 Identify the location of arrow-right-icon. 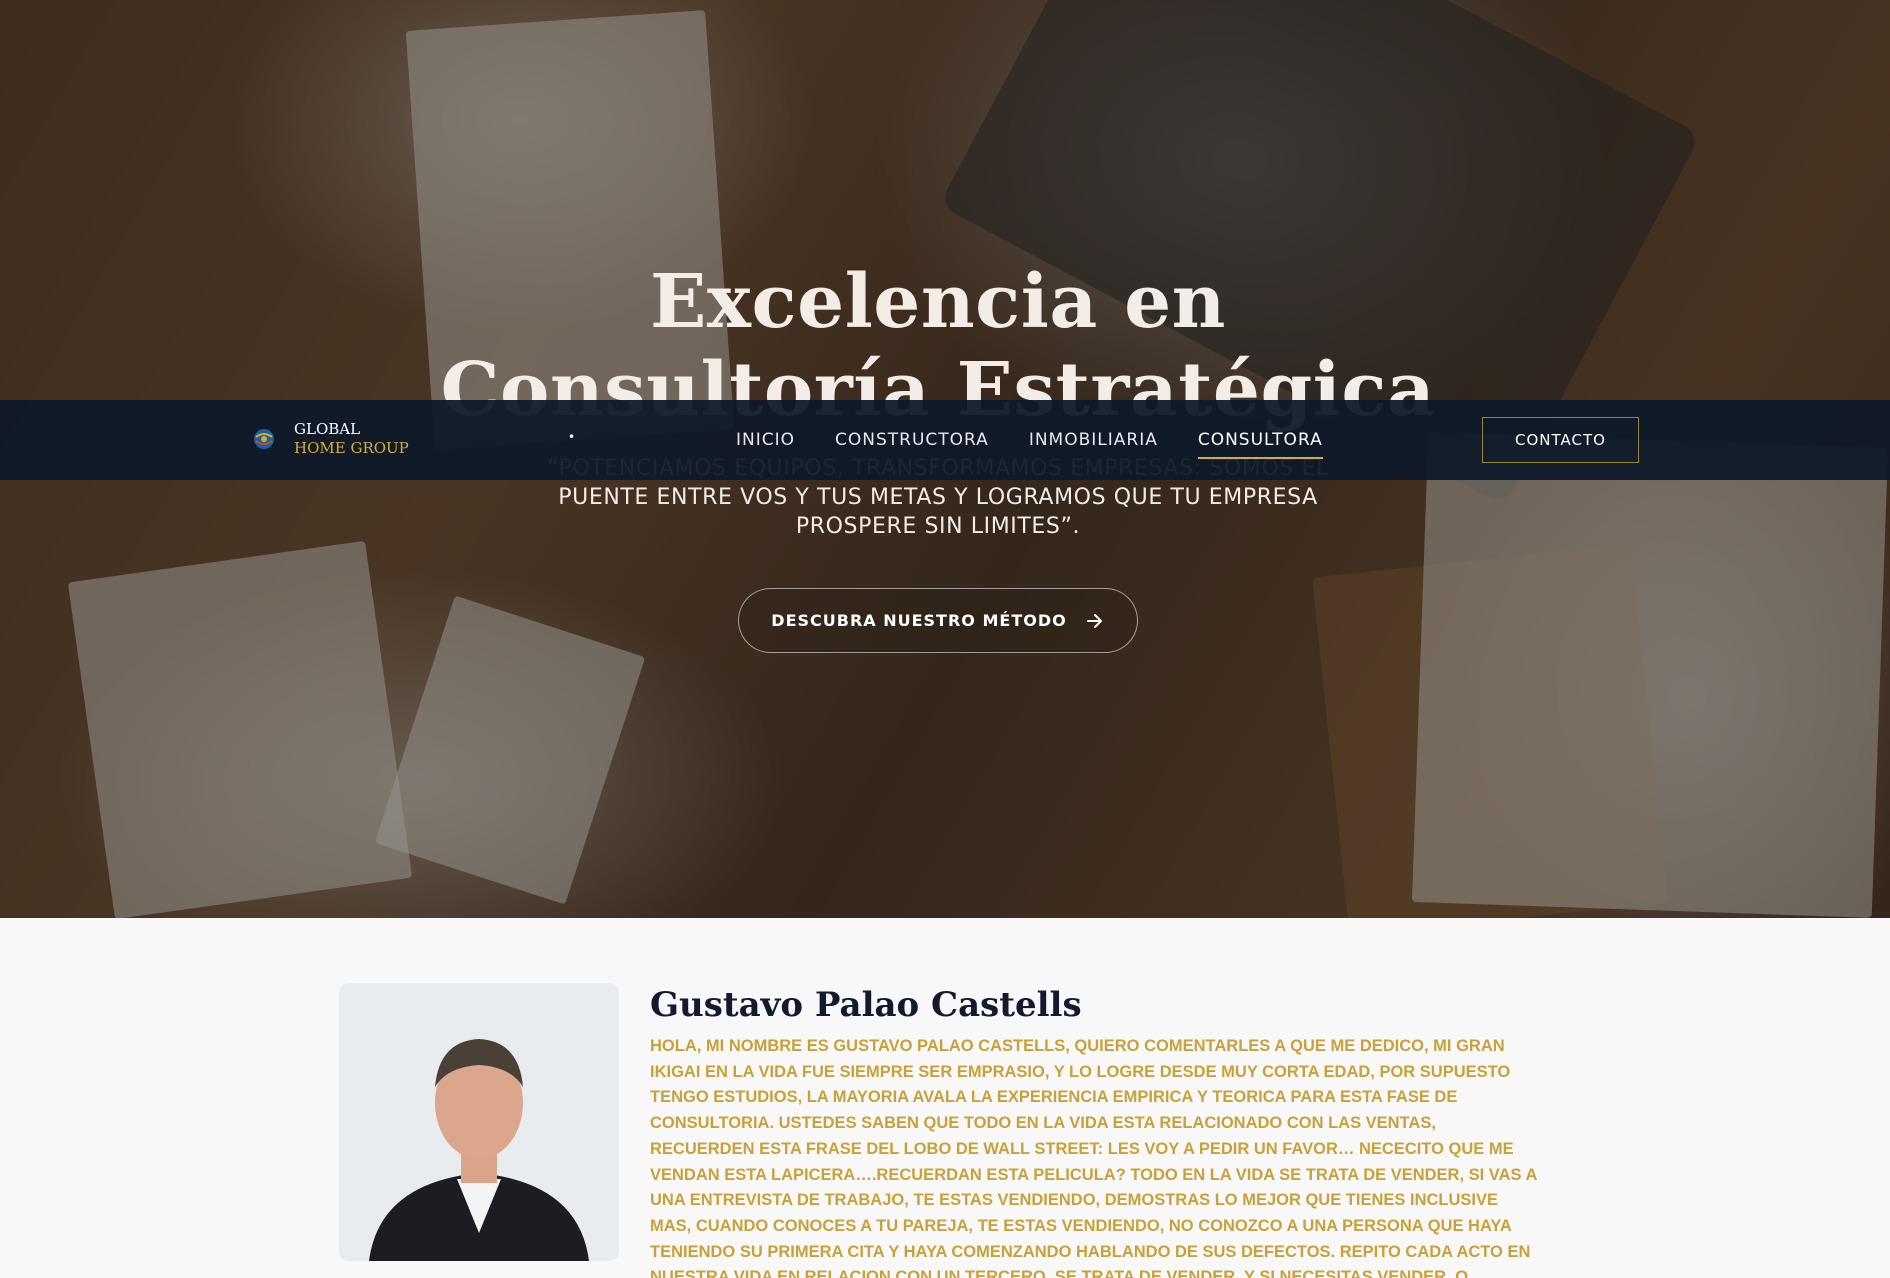
(1094, 620).